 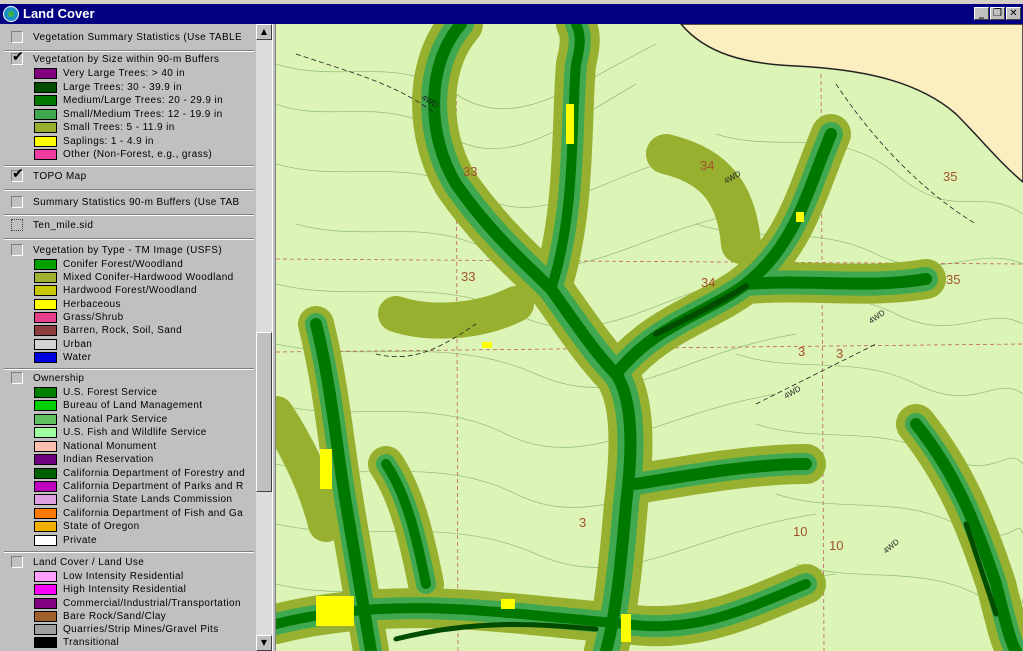 What do you see at coordinates (152, 603) in the screenshot?
I see `legend-item-label: Commercial/Industrial/Transportation` at bounding box center [152, 603].